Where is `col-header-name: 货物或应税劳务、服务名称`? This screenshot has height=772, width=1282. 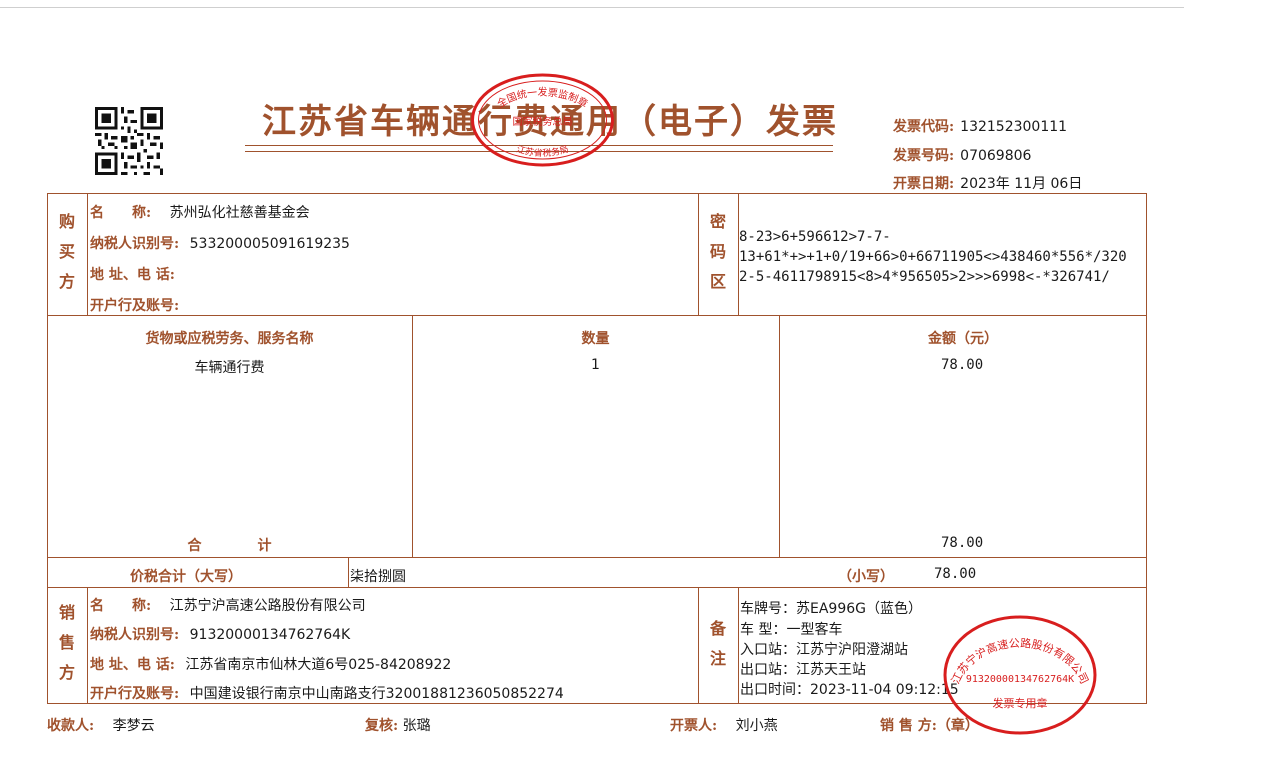 col-header-name: 货物或应税劳务、服务名称 is located at coordinates (229, 339).